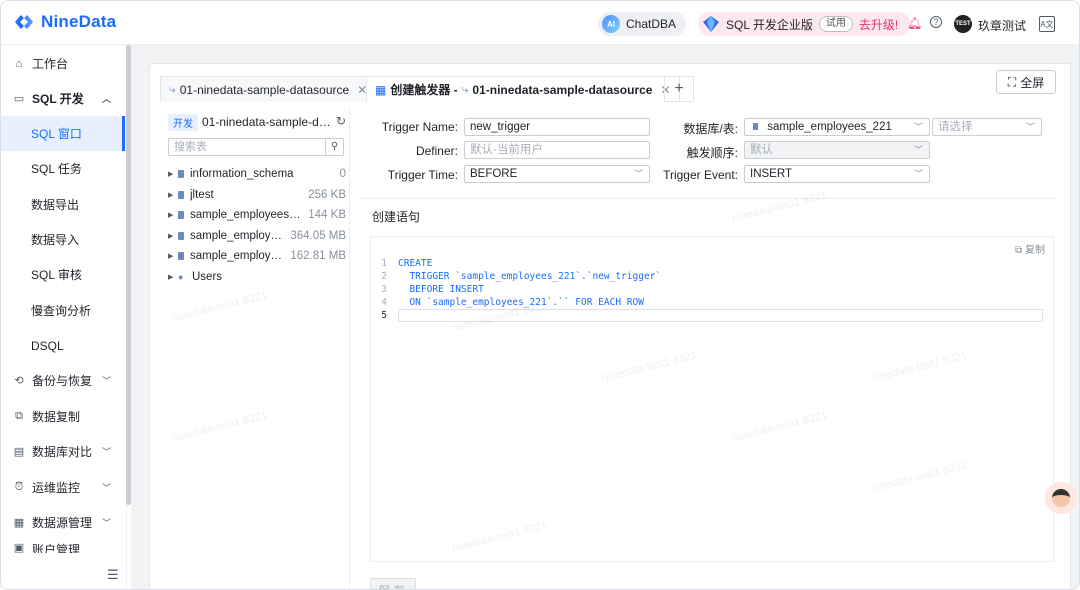  I want to click on tree-node: ▶ sample_employees_221 144 KB, so click(257, 215).